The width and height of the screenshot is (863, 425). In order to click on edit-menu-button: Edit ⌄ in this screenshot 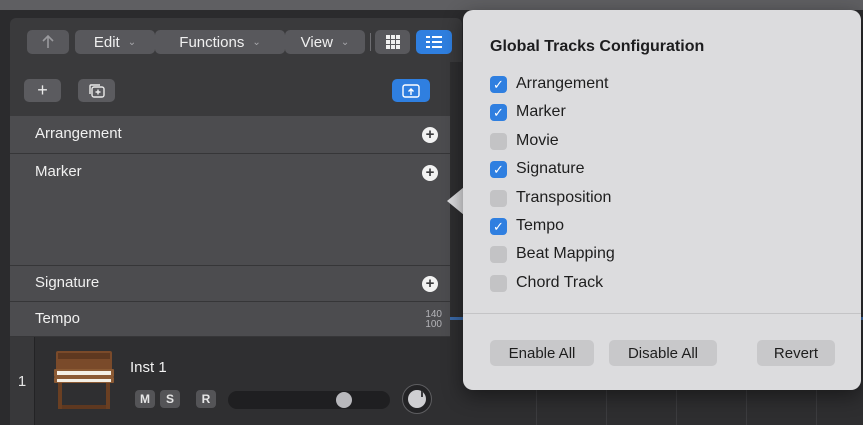, I will do `click(115, 42)`.